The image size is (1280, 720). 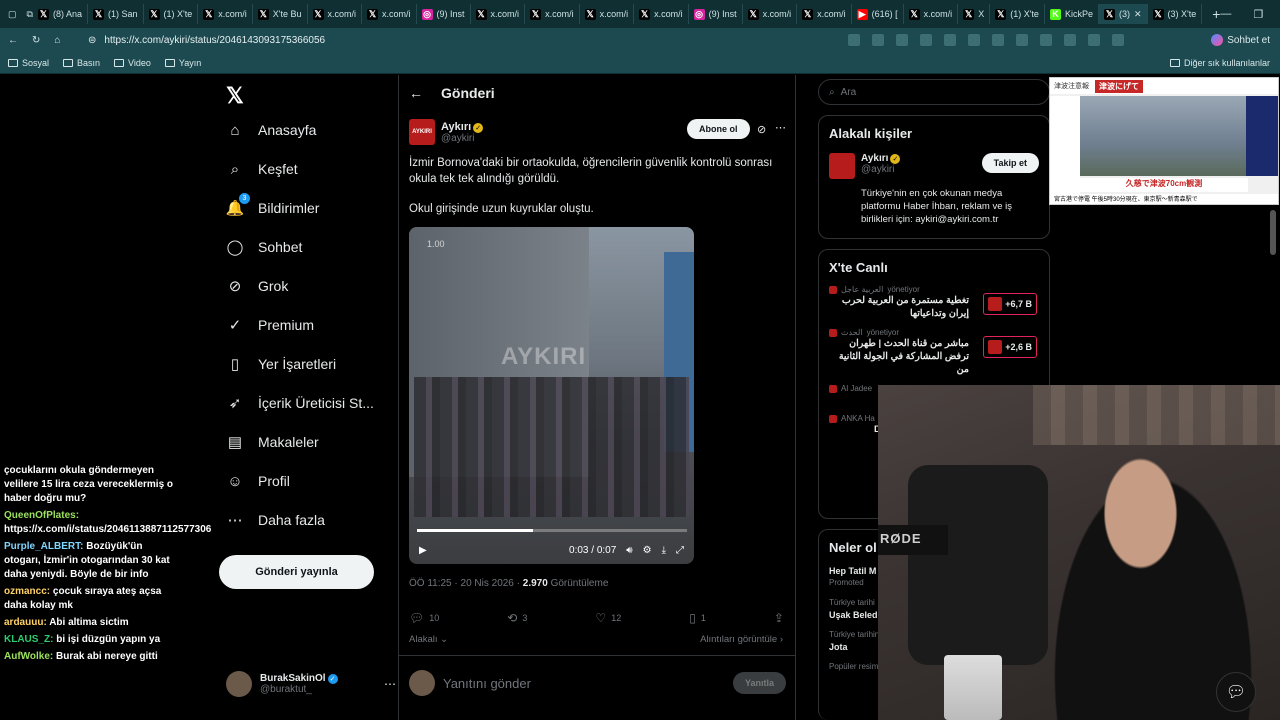 I want to click on share-button: ⇪, so click(x=779, y=618).